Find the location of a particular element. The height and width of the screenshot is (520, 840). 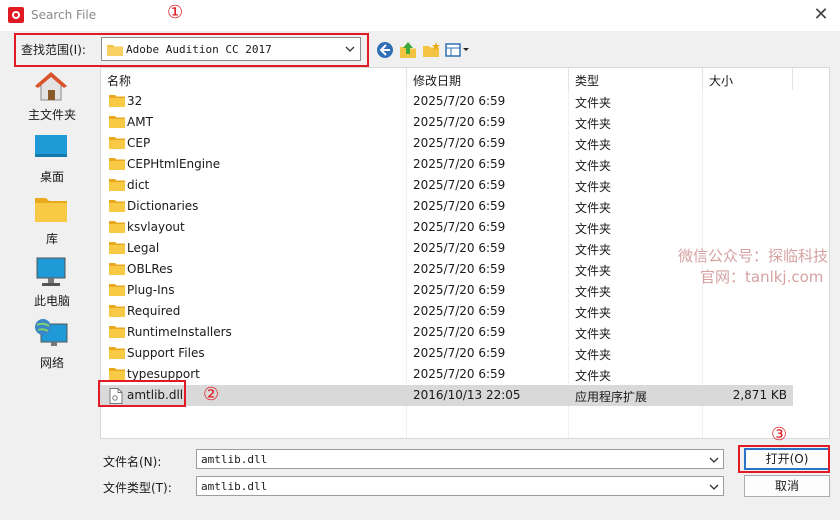

table-row: typesupport 2025/7/20 6:59 文件夹 is located at coordinates (447, 374).